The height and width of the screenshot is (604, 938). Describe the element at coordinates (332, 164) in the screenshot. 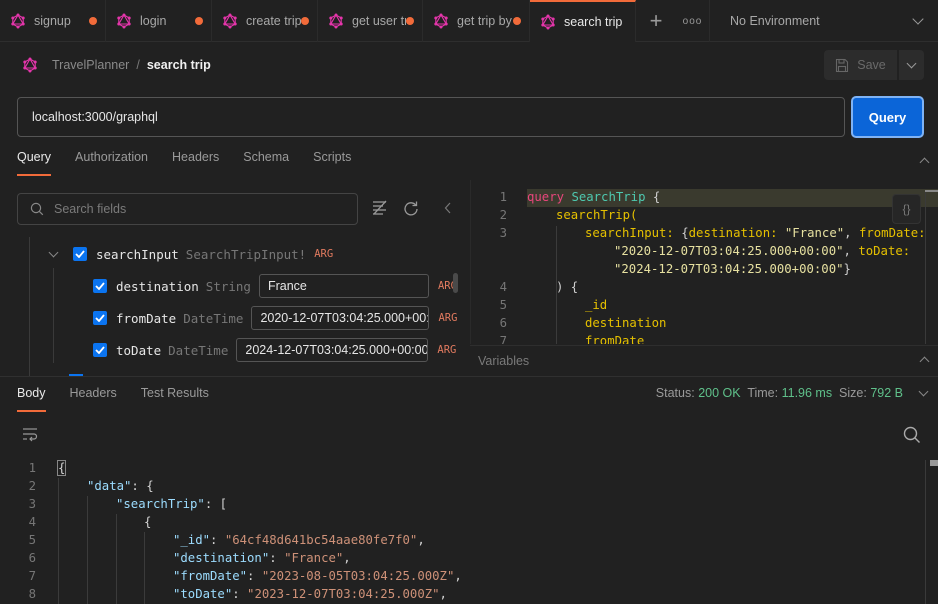

I see `tab-scripts: Scripts` at that location.